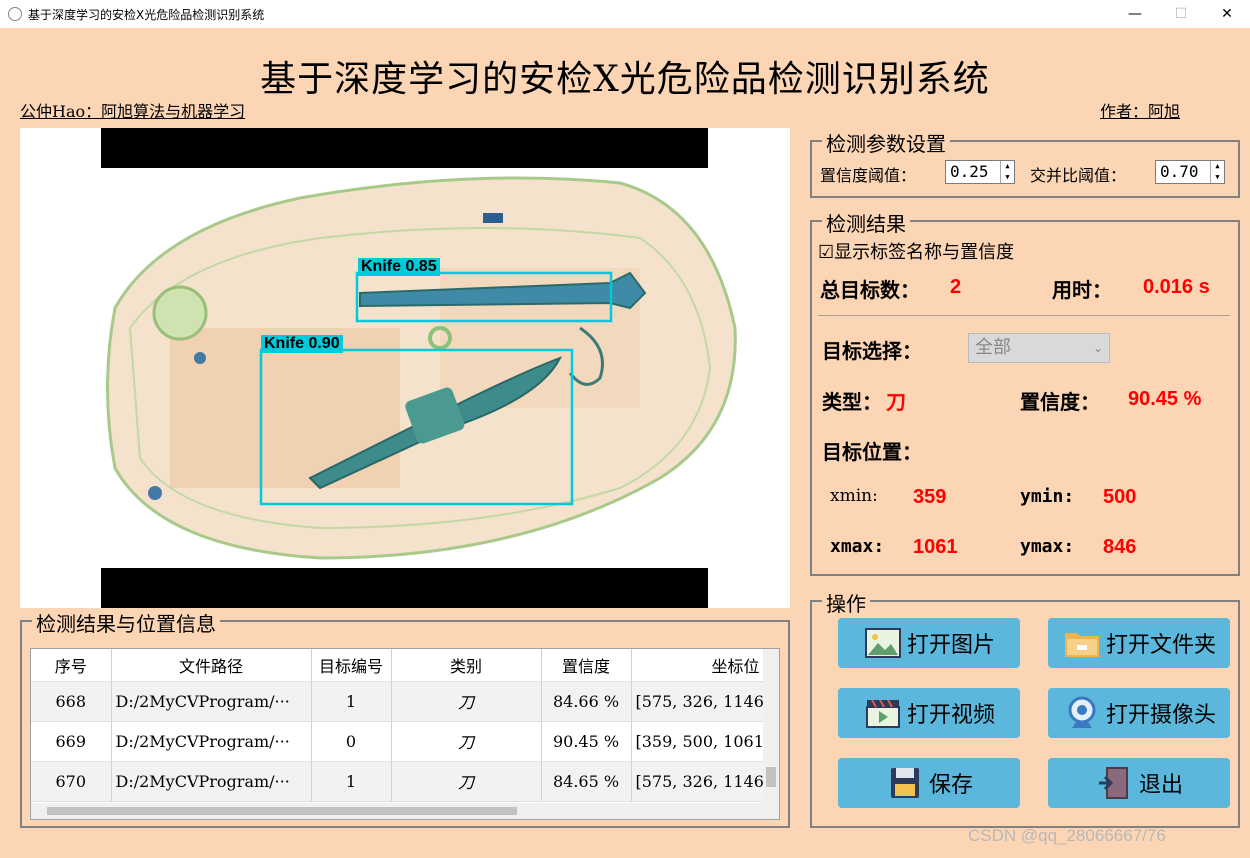 This screenshot has width=1250, height=858. What do you see at coordinates (586, 781) in the screenshot?
I see `cell-confidence: 84.65 %` at bounding box center [586, 781].